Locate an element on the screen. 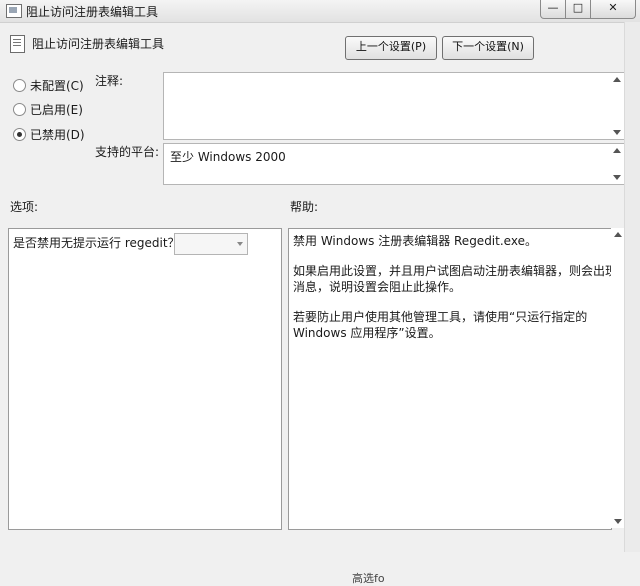  minimize-button: — is located at coordinates (553, 9).